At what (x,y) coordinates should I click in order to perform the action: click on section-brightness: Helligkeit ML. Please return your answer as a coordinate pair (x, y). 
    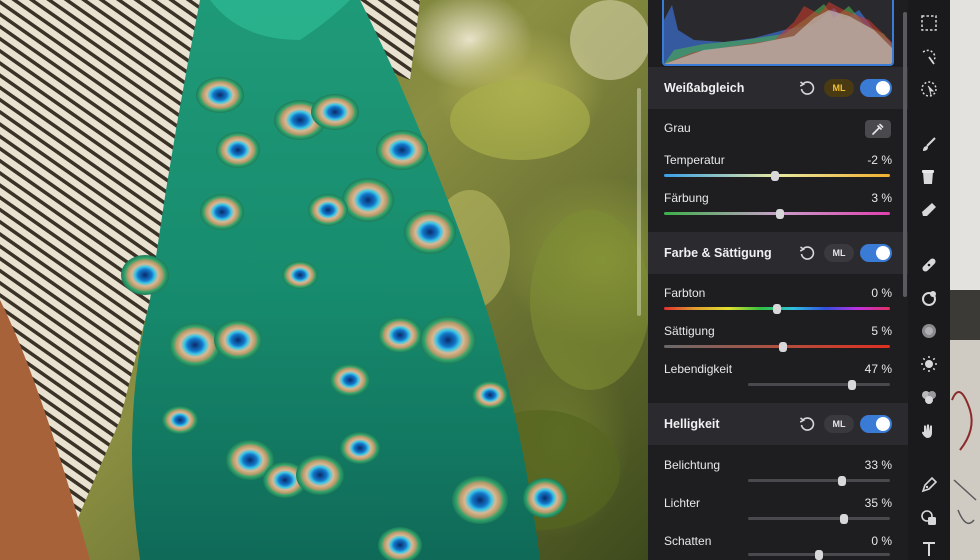
    Looking at the image, I should click on (778, 424).